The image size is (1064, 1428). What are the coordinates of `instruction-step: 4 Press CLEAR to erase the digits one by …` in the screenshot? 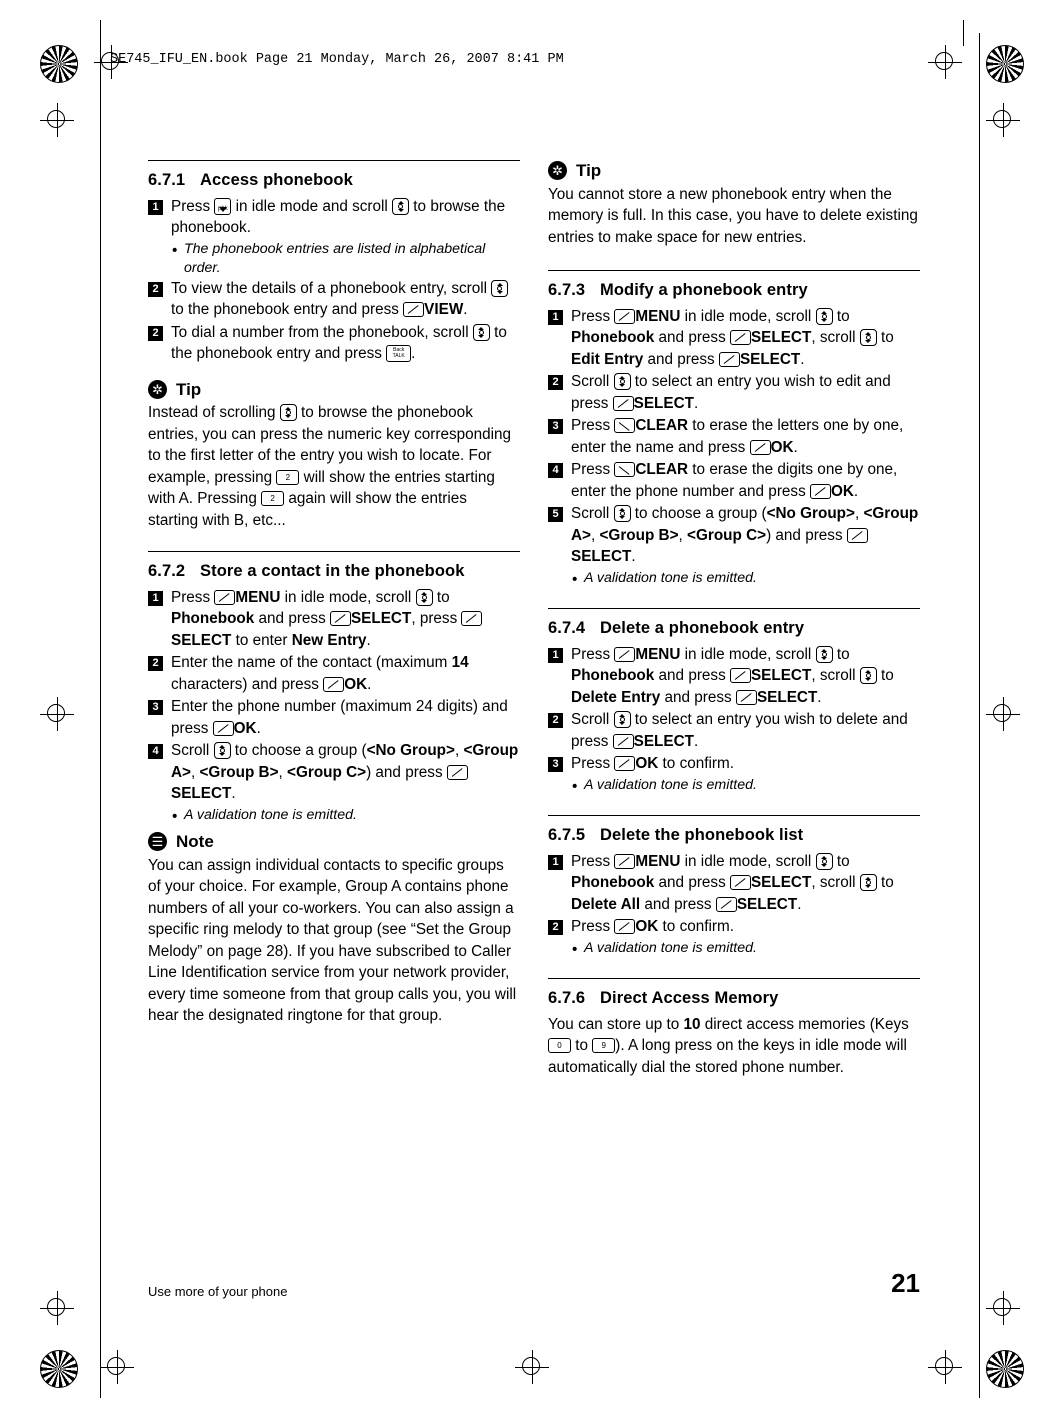 It's located at (734, 480).